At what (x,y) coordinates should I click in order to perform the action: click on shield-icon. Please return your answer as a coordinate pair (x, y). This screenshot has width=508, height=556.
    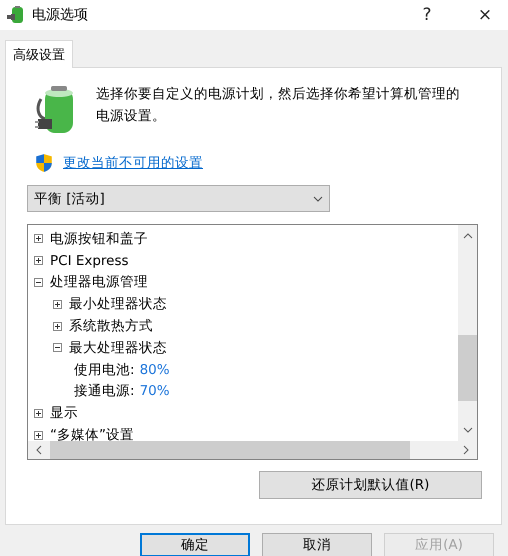
    Looking at the image, I should click on (44, 163).